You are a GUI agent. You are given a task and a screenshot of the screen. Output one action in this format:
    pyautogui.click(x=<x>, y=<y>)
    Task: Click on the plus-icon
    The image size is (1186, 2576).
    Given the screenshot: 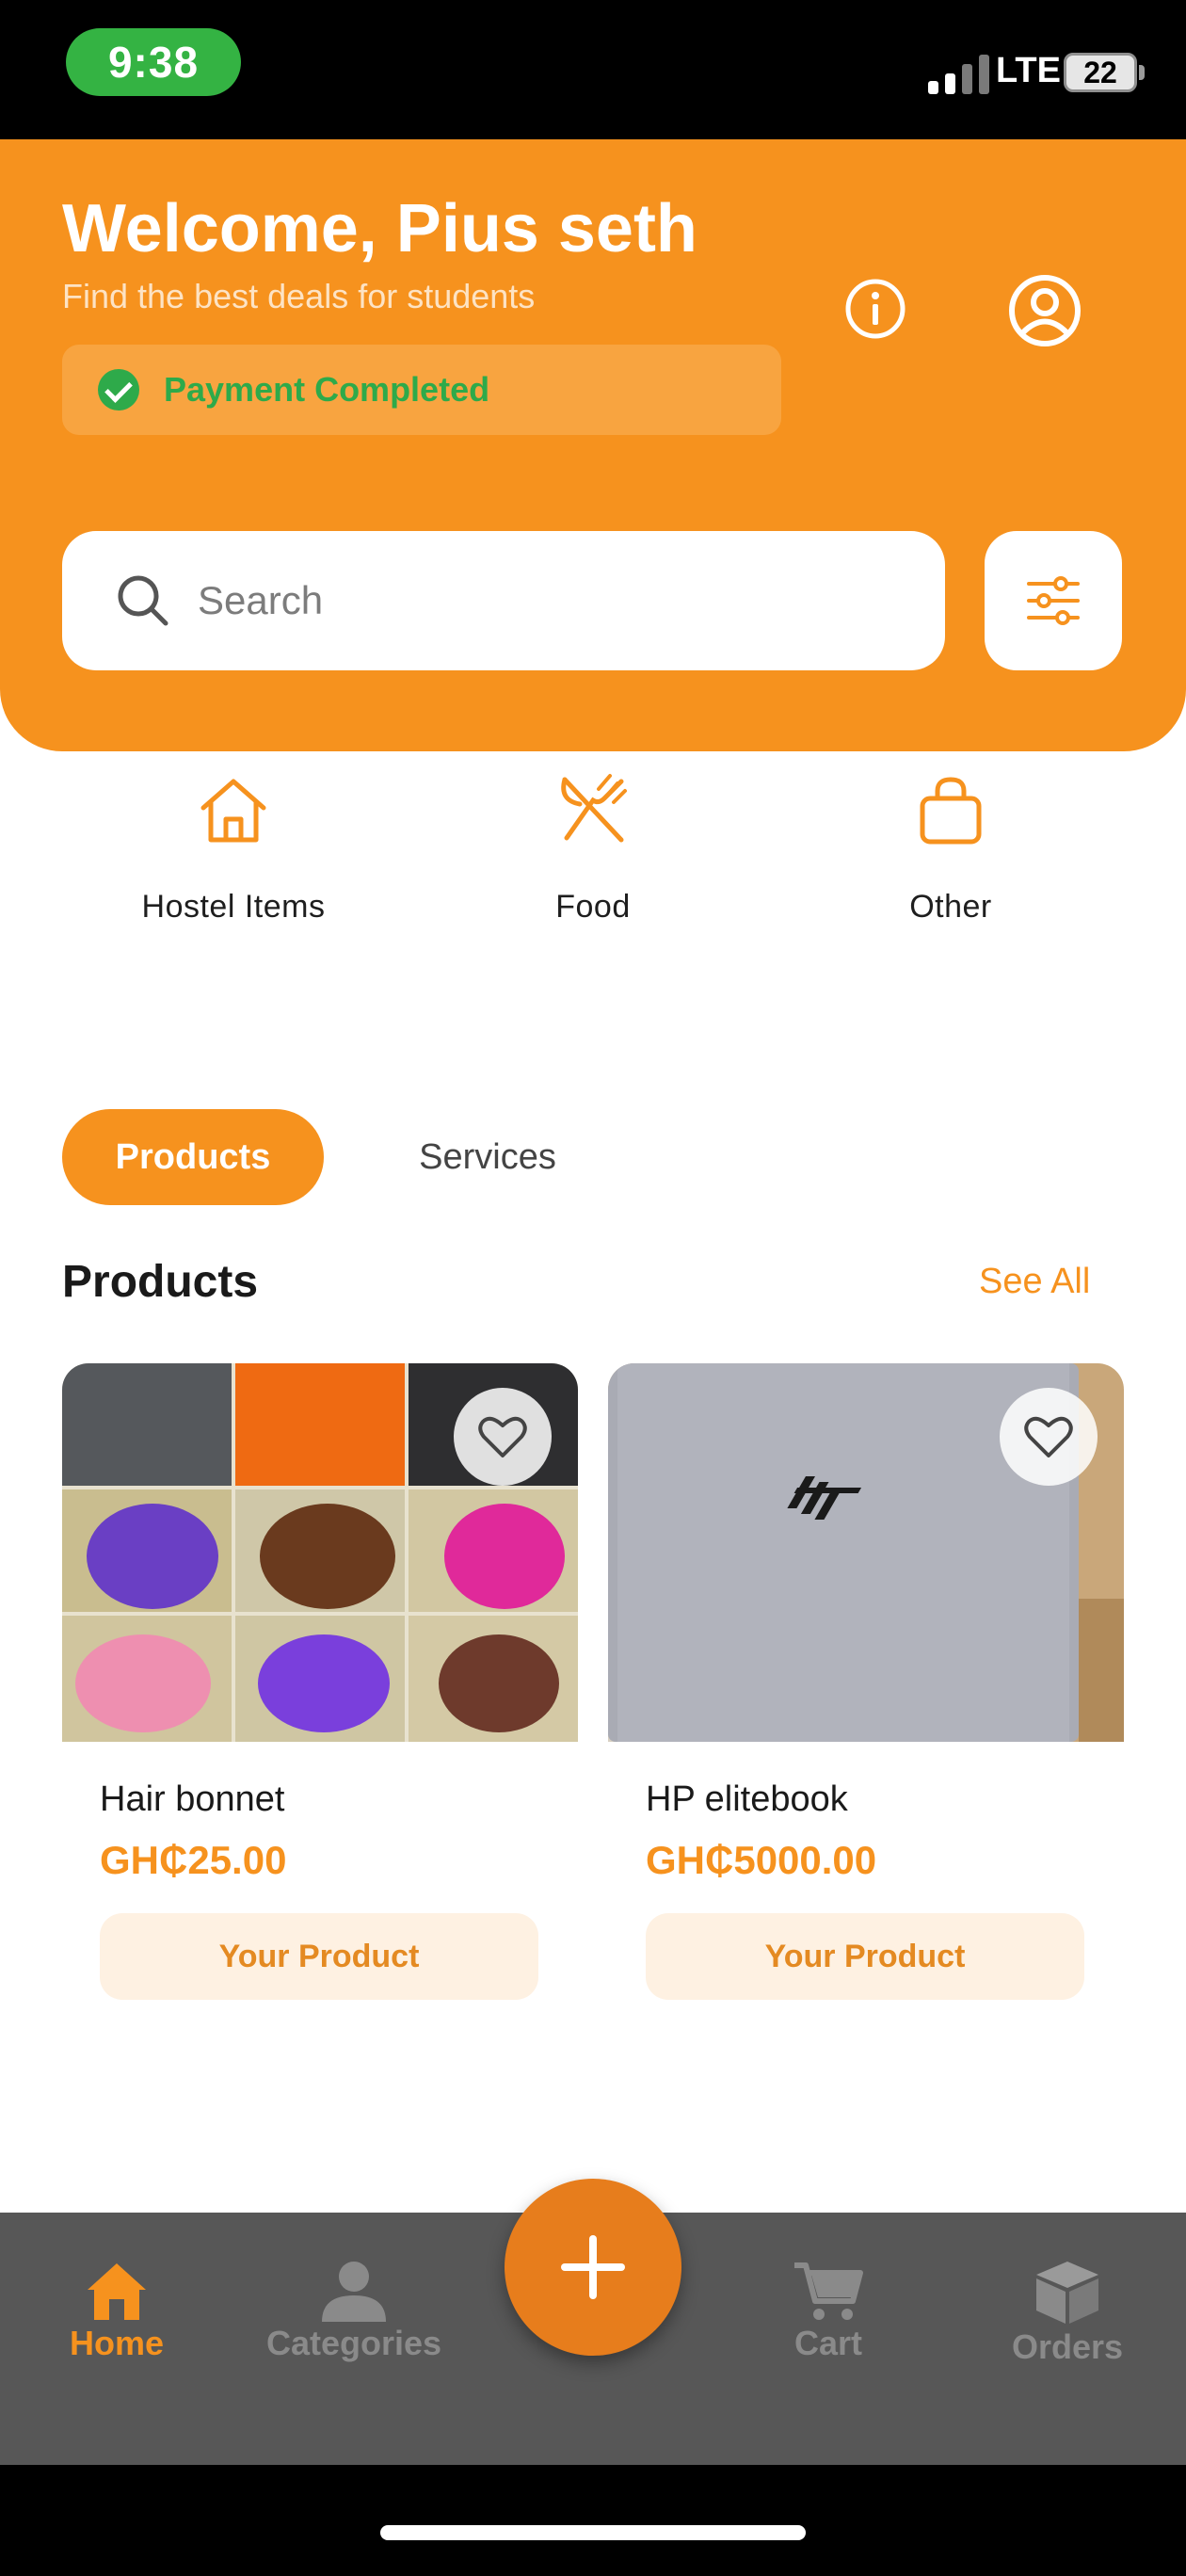 What is the action you would take?
    pyautogui.click(x=593, y=2267)
    